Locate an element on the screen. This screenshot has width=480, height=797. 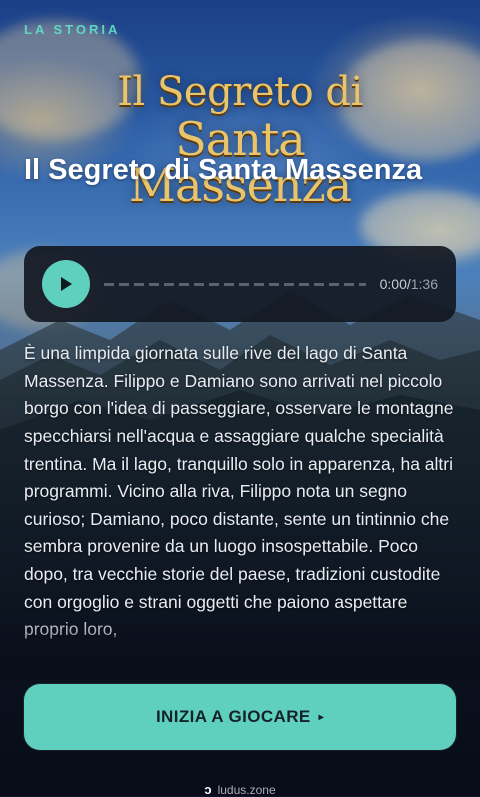
footer-brand: ↄ ludus.zone is located at coordinates (240, 789).